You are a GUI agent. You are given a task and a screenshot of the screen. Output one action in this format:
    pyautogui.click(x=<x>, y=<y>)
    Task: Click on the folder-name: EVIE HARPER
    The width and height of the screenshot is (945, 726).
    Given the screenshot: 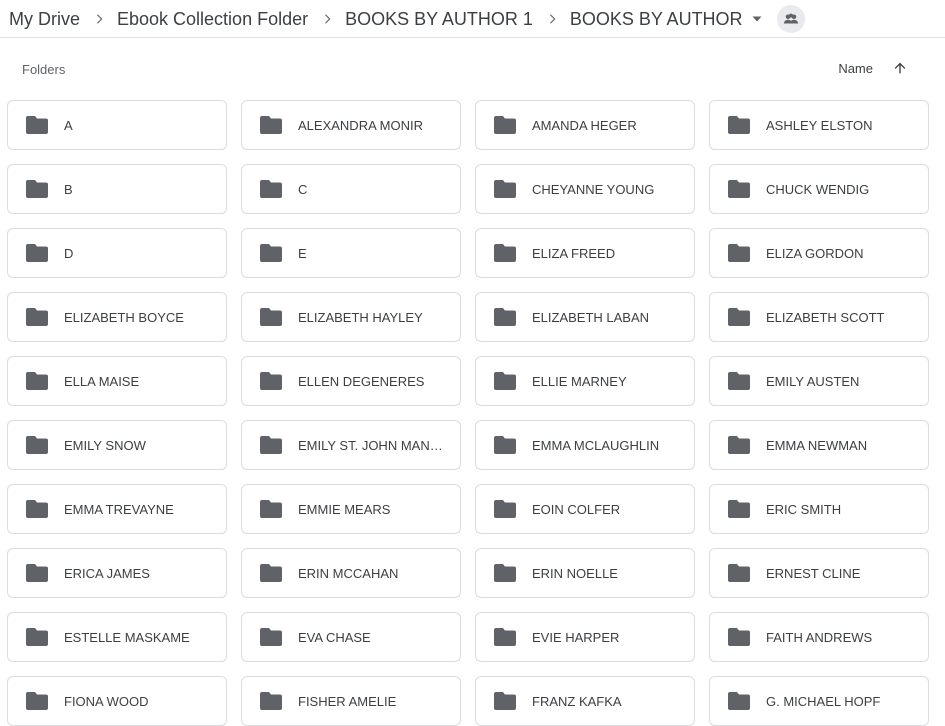 What is the action you would take?
    pyautogui.click(x=576, y=637)
    